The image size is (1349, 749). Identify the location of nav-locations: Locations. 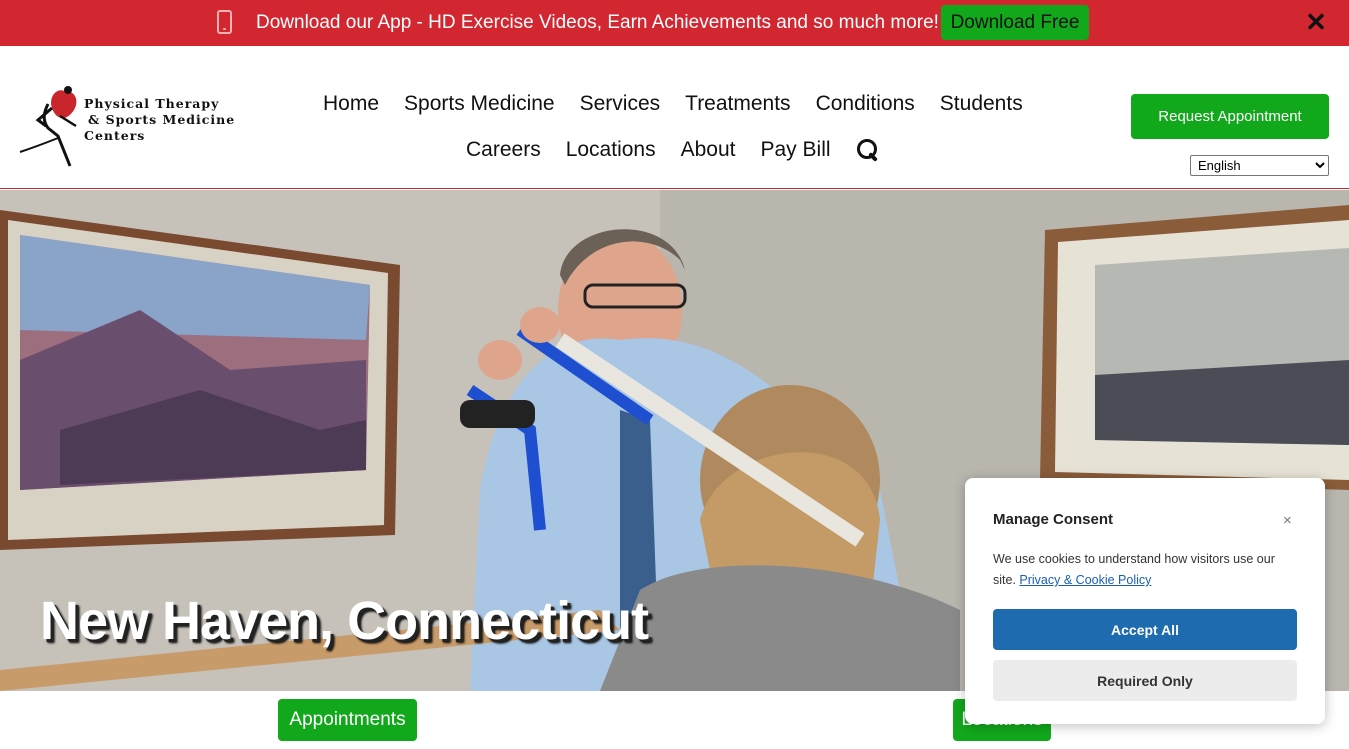
(611, 150).